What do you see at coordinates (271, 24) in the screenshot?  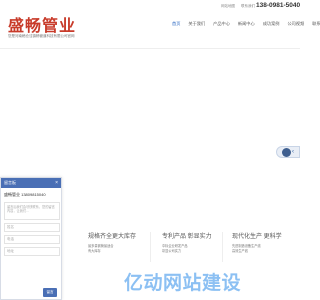 I see `nav-item-cases: 成功案例` at bounding box center [271, 24].